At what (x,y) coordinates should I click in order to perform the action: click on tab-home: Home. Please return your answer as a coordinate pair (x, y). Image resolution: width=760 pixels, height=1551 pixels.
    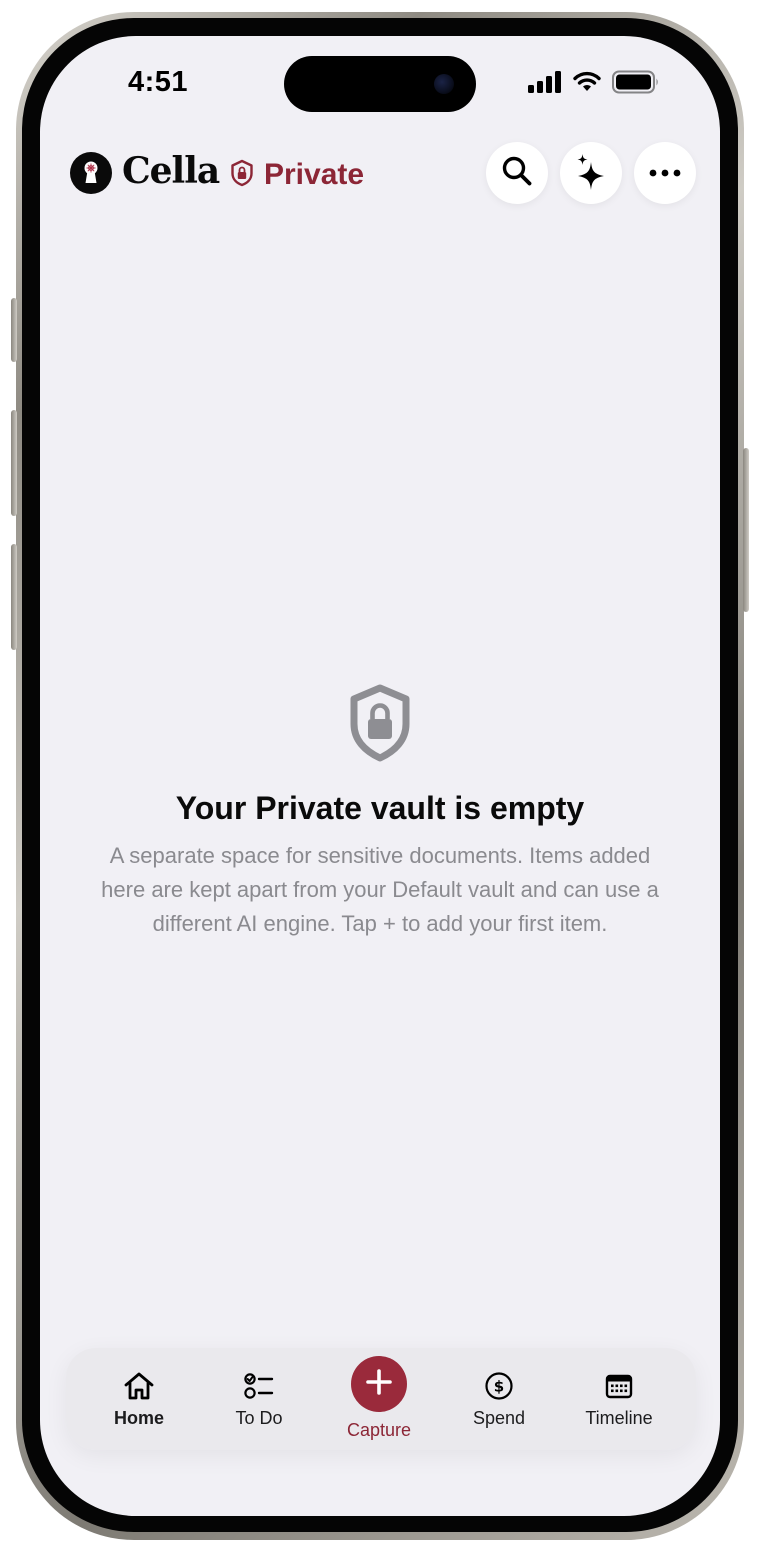
    Looking at the image, I should click on (139, 1399).